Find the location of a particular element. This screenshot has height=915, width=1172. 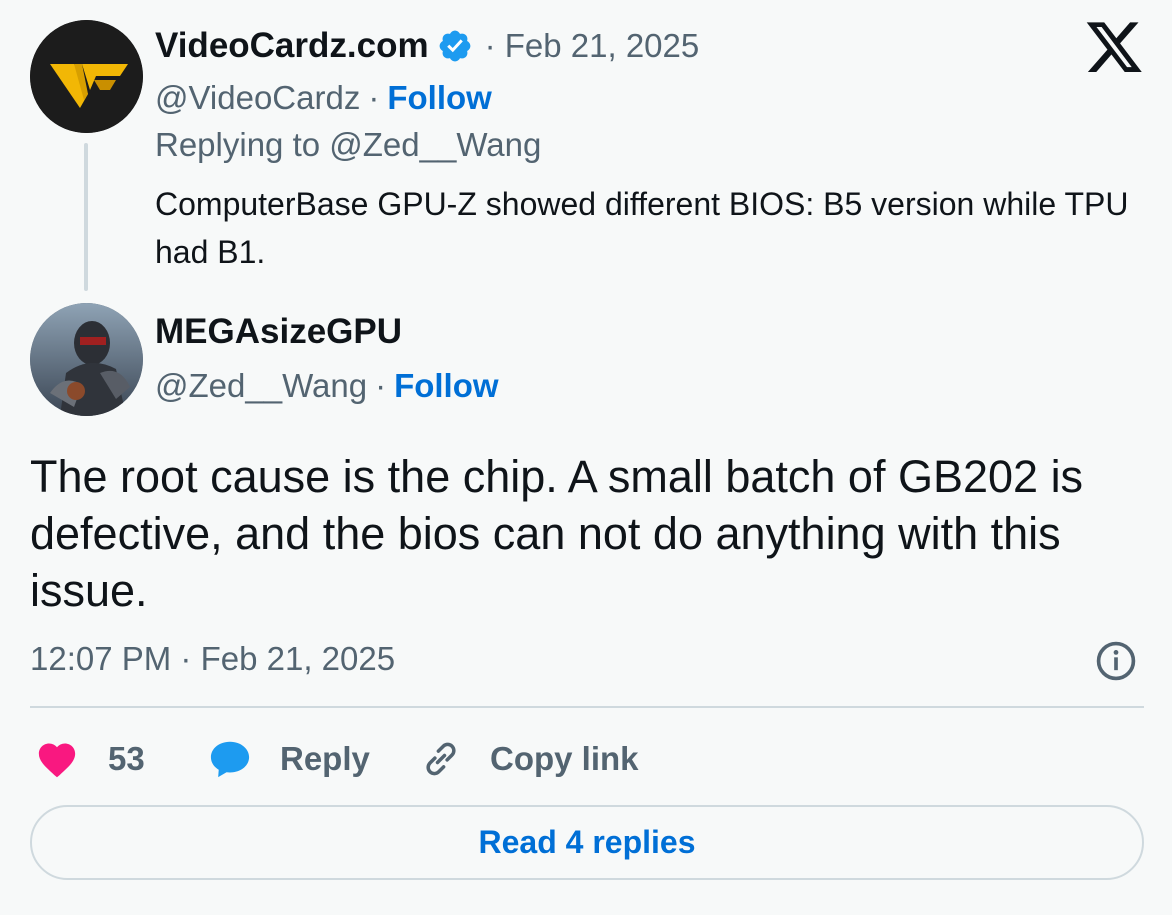

parent-handle: @VideoCardz is located at coordinates (257, 98).